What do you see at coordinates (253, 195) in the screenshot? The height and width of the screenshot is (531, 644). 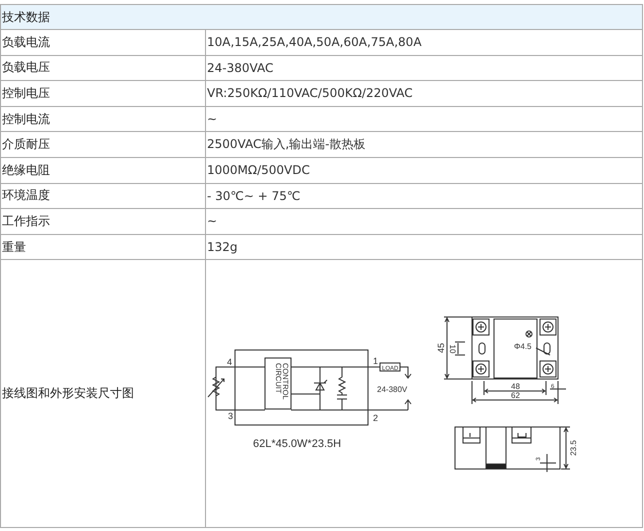 I see `spec-value: - 30℃~ + 75℃` at bounding box center [253, 195].